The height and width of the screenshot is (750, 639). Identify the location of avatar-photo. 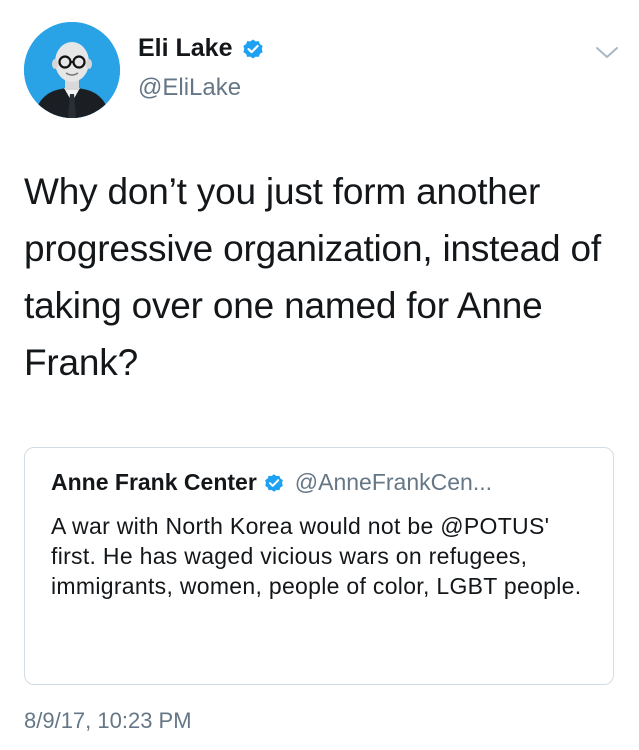
(72, 70).